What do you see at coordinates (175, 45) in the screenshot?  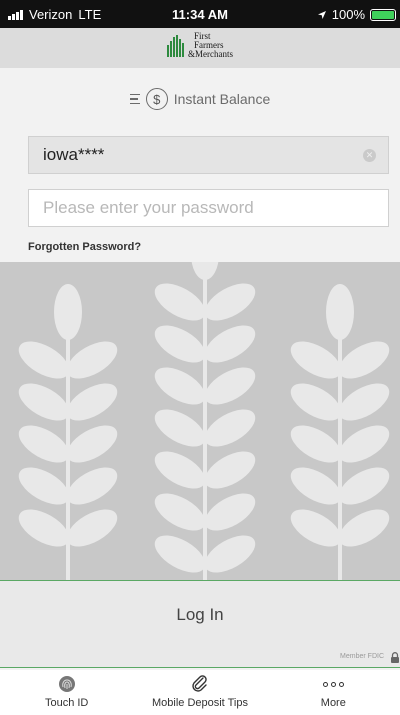 I see `logo-mark-icon` at bounding box center [175, 45].